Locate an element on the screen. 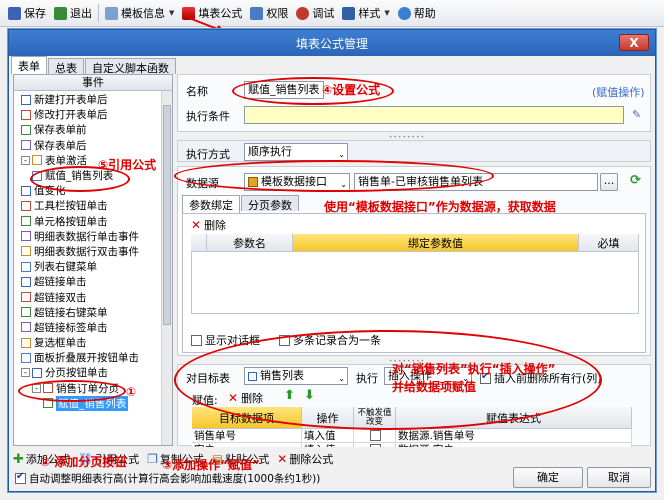 The height and width of the screenshot is (500, 664). tree-item: 明细表数据行双击事件 is located at coordinates (93, 251).